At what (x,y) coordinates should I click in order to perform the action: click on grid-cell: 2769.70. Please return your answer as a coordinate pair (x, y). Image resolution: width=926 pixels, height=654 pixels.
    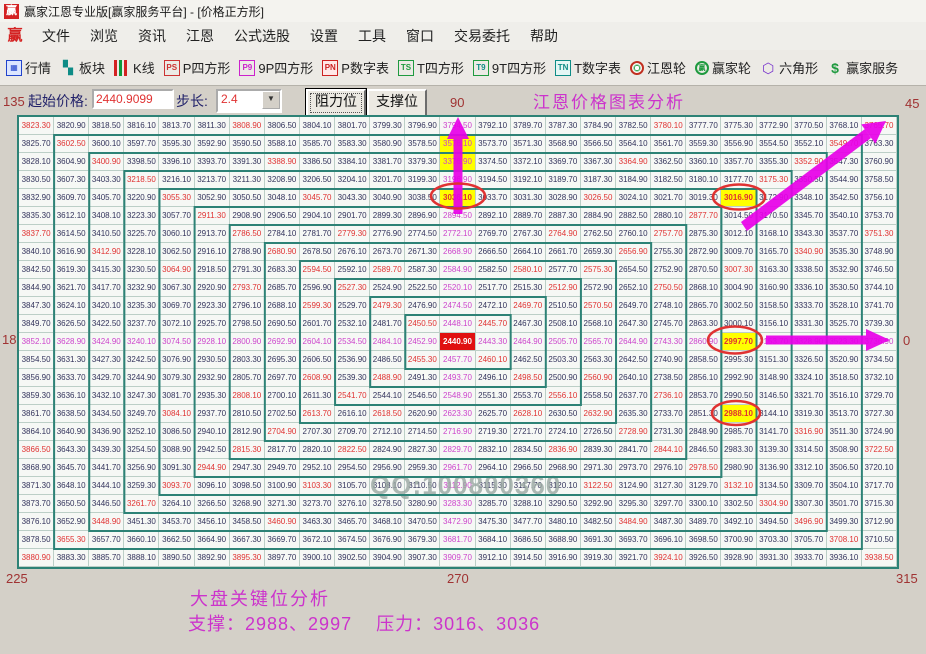
    Looking at the image, I should click on (493, 234).